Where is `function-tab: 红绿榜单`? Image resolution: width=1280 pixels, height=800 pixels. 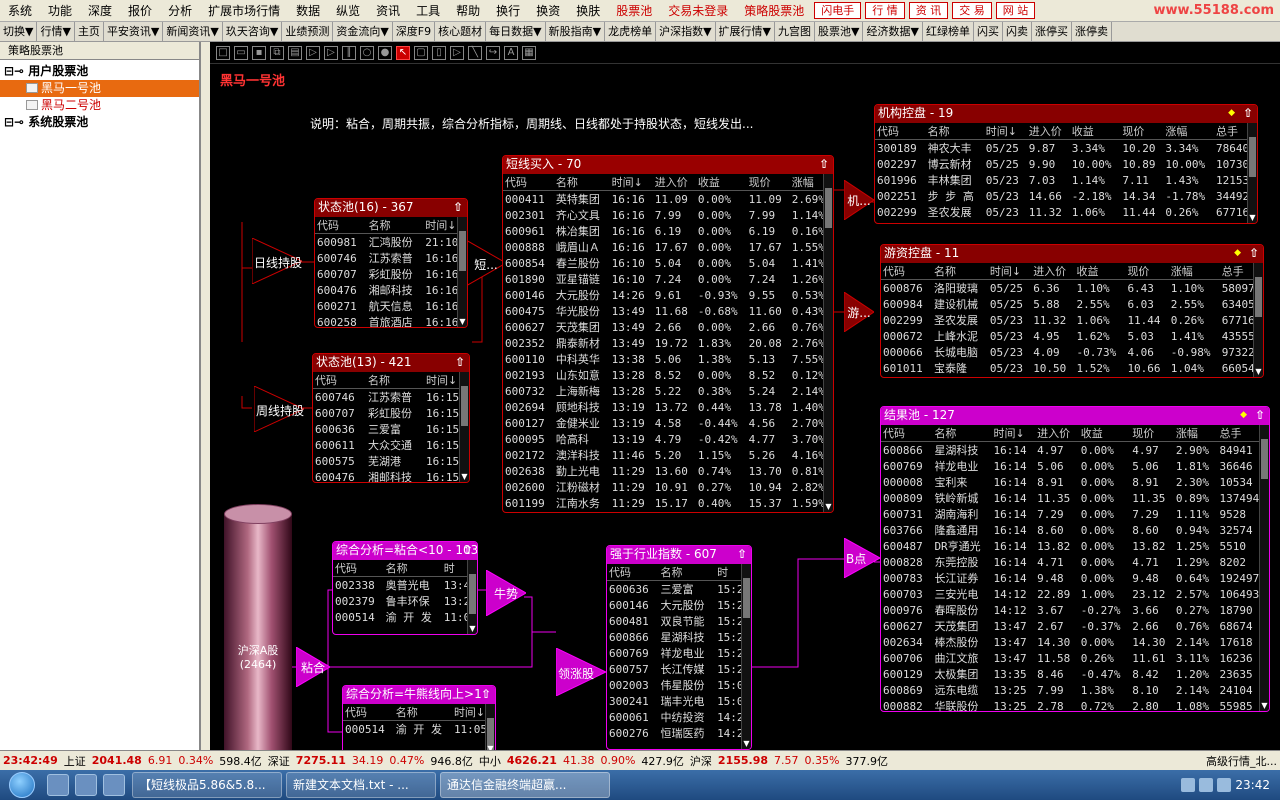 function-tab: 红绿榜单 is located at coordinates (948, 31).